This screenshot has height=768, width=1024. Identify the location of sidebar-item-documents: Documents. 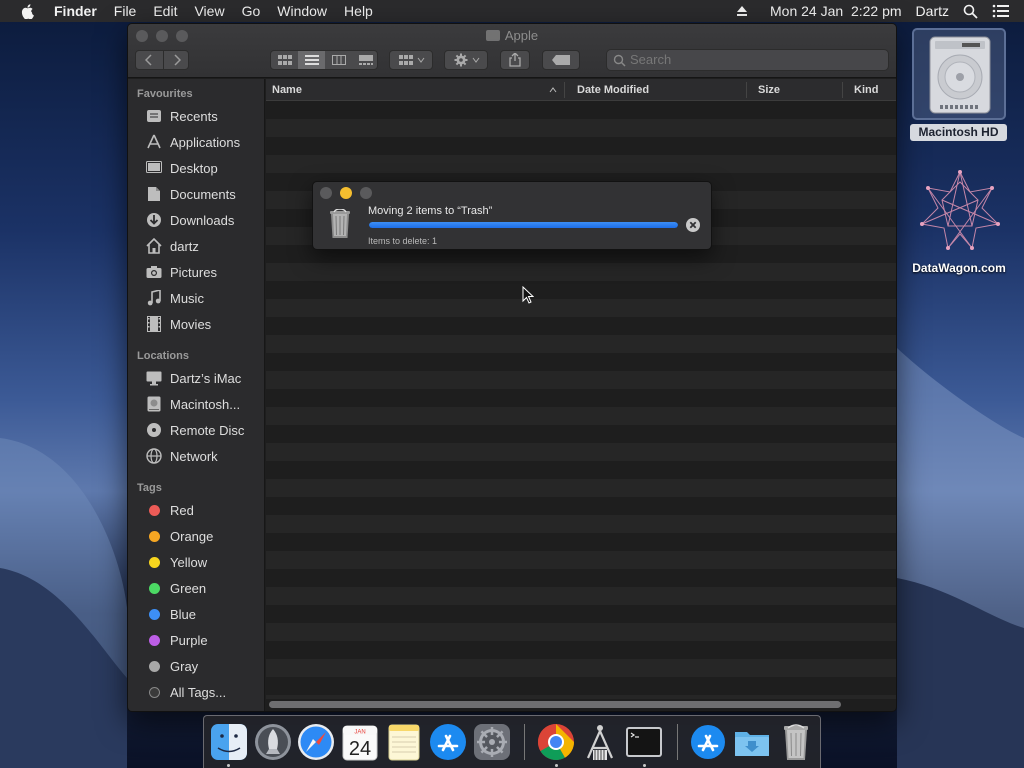
(196, 194).